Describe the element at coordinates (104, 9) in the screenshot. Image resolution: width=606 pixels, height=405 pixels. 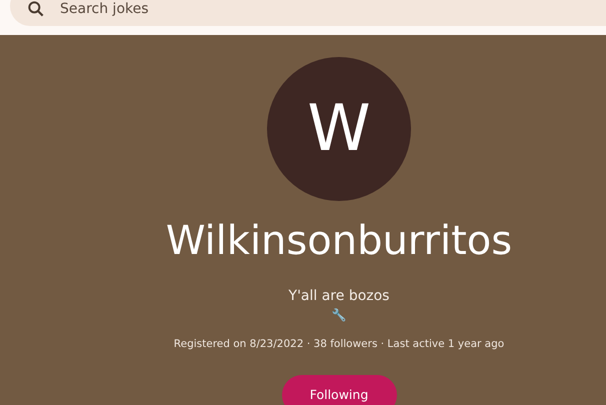
I see `search-placeholder: Search jokes` at that location.